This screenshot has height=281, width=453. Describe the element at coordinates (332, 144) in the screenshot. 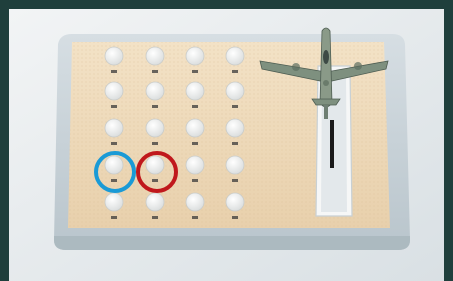

I see `slot-marker` at that location.